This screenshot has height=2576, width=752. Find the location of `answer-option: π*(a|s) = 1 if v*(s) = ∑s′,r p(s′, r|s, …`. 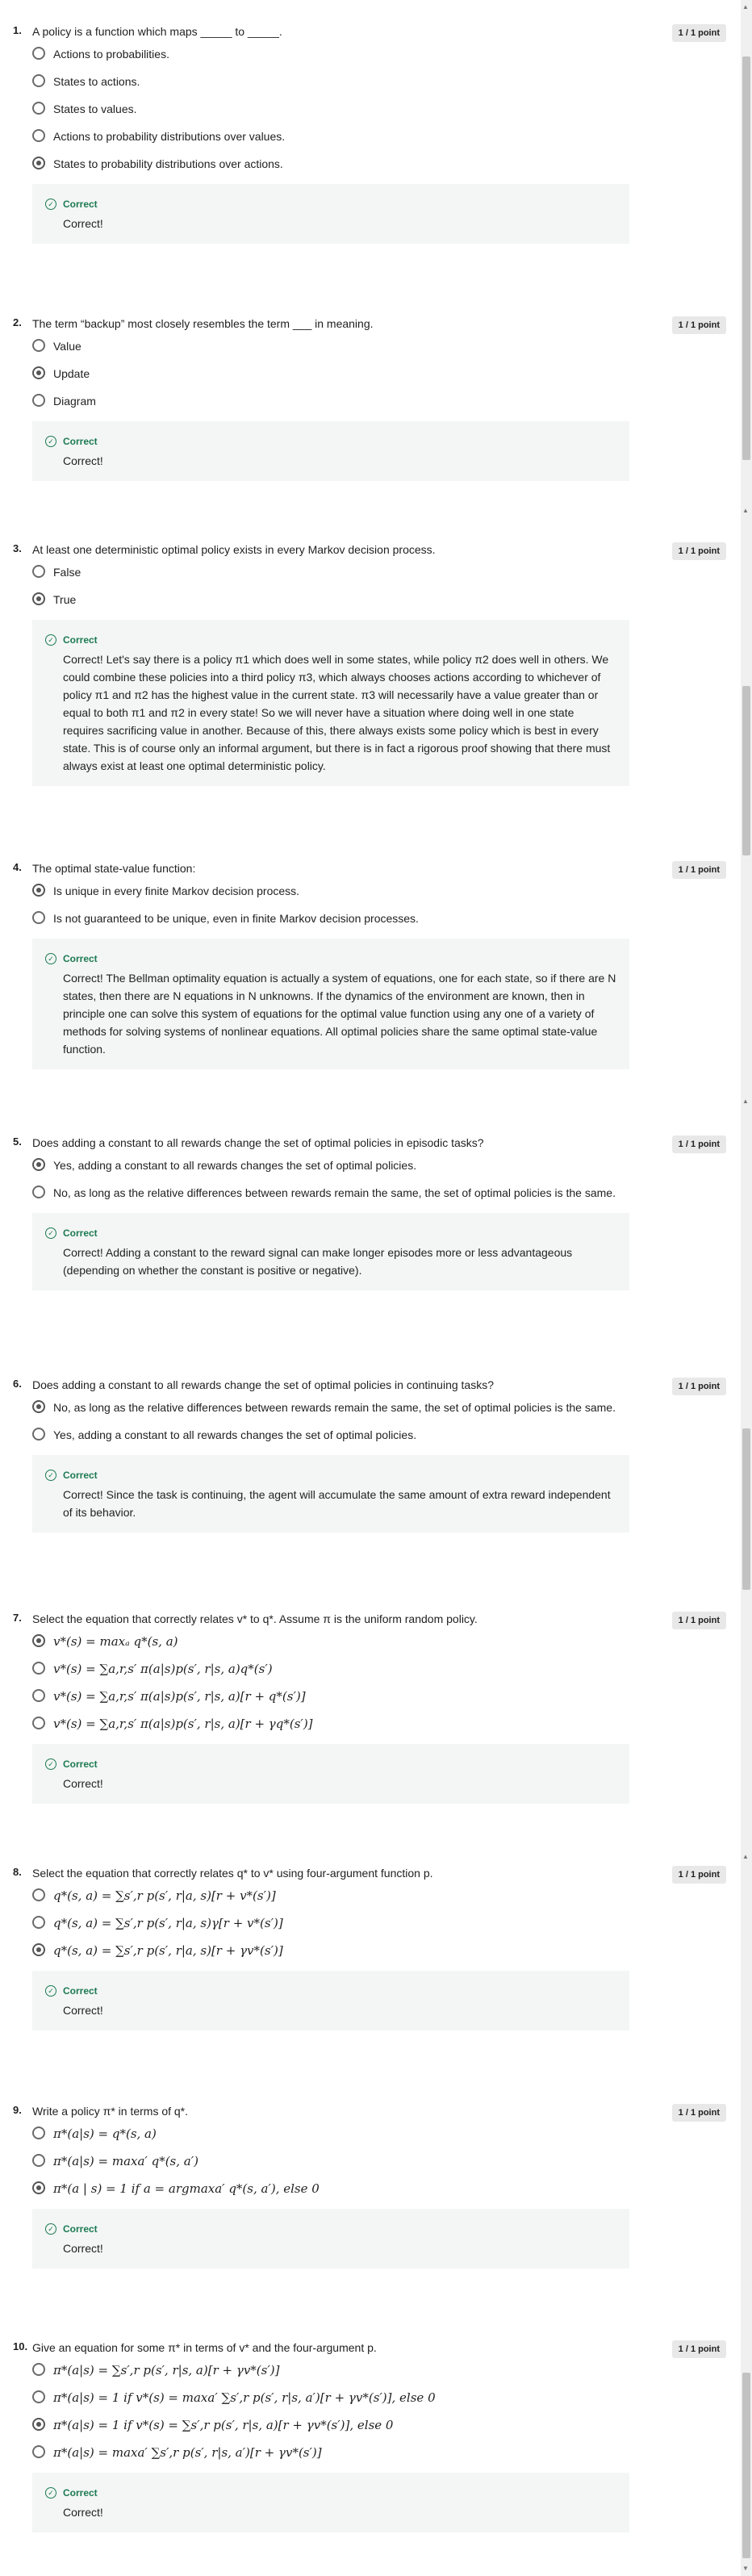

answer-option: π*(a|s) = 1 if v*(s) = ∑s′,r p(s′, r|s, … is located at coordinates (379, 2426).